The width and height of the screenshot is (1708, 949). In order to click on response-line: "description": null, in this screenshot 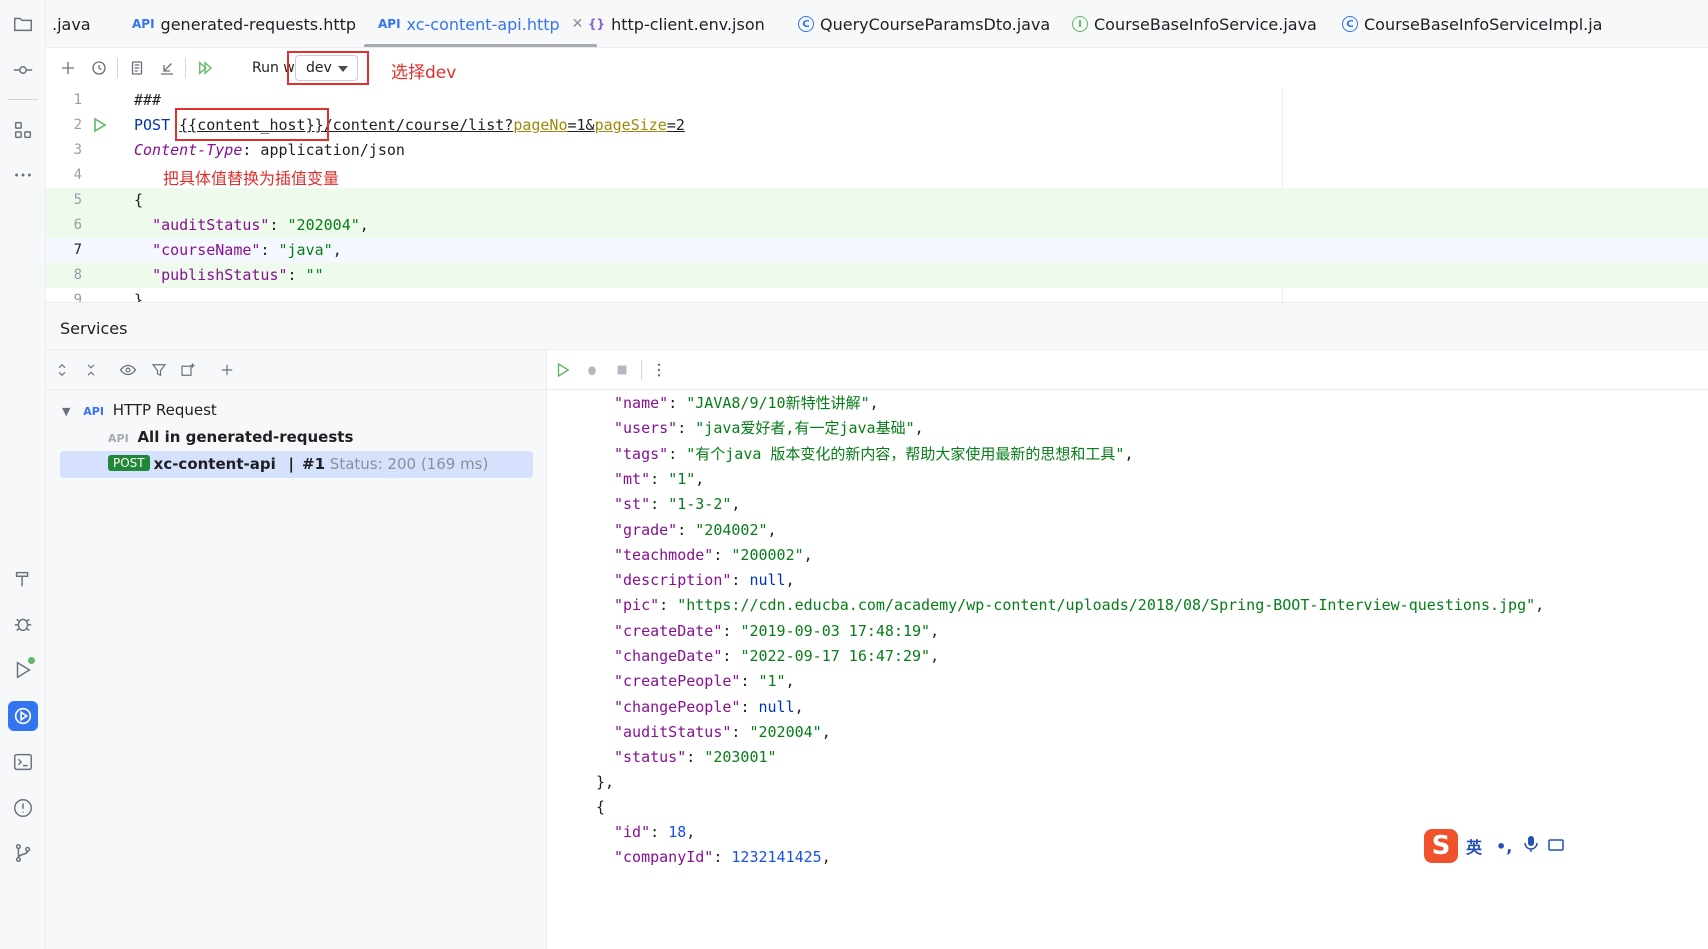, I will do `click(704, 580)`.